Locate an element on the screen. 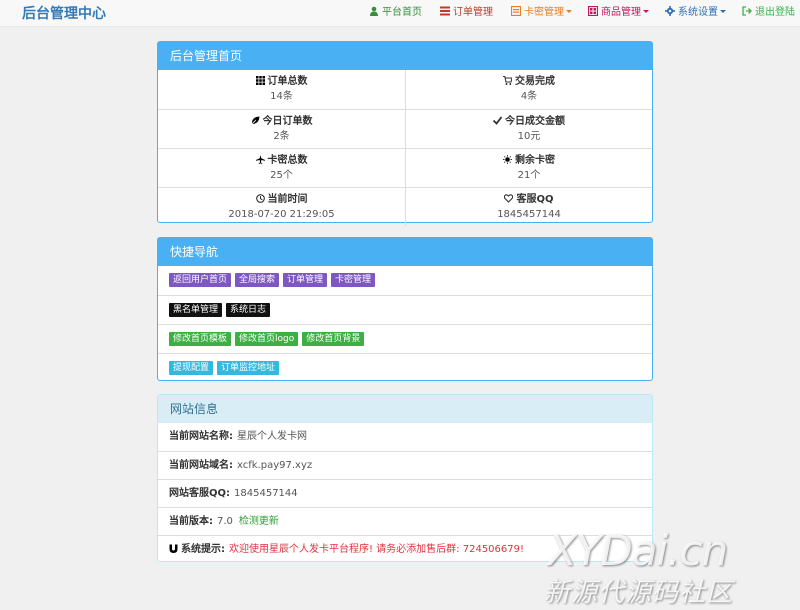 The height and width of the screenshot is (610, 800). global-search-button: 全局搜索 is located at coordinates (257, 280).